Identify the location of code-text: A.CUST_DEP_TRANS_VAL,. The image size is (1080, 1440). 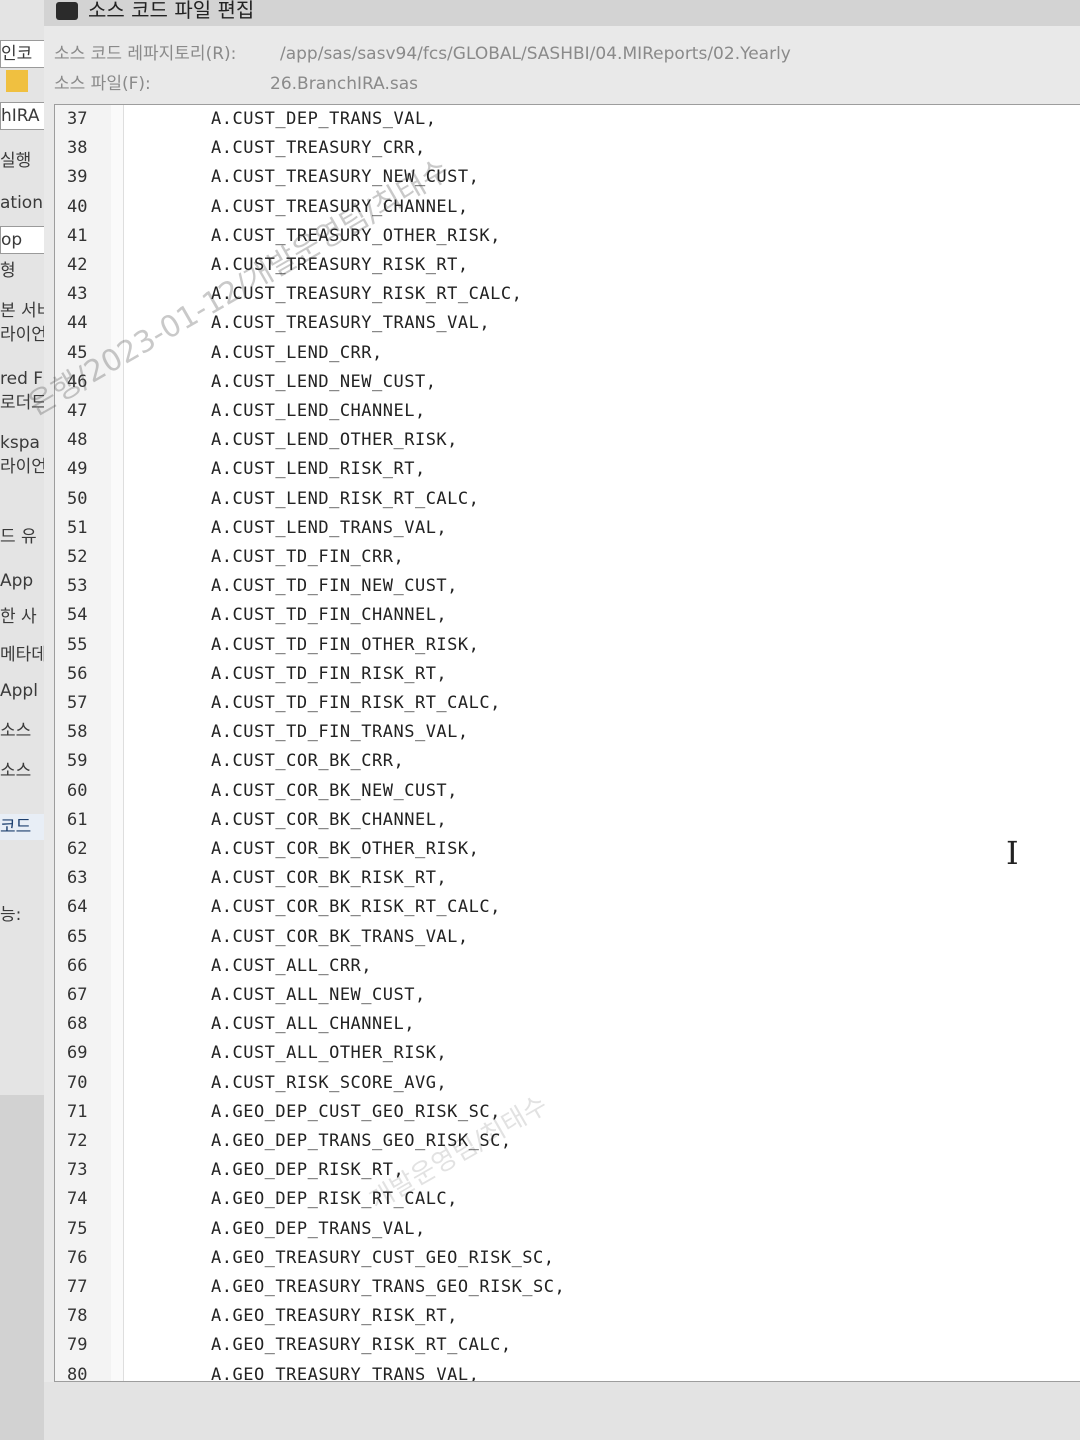
(323, 119).